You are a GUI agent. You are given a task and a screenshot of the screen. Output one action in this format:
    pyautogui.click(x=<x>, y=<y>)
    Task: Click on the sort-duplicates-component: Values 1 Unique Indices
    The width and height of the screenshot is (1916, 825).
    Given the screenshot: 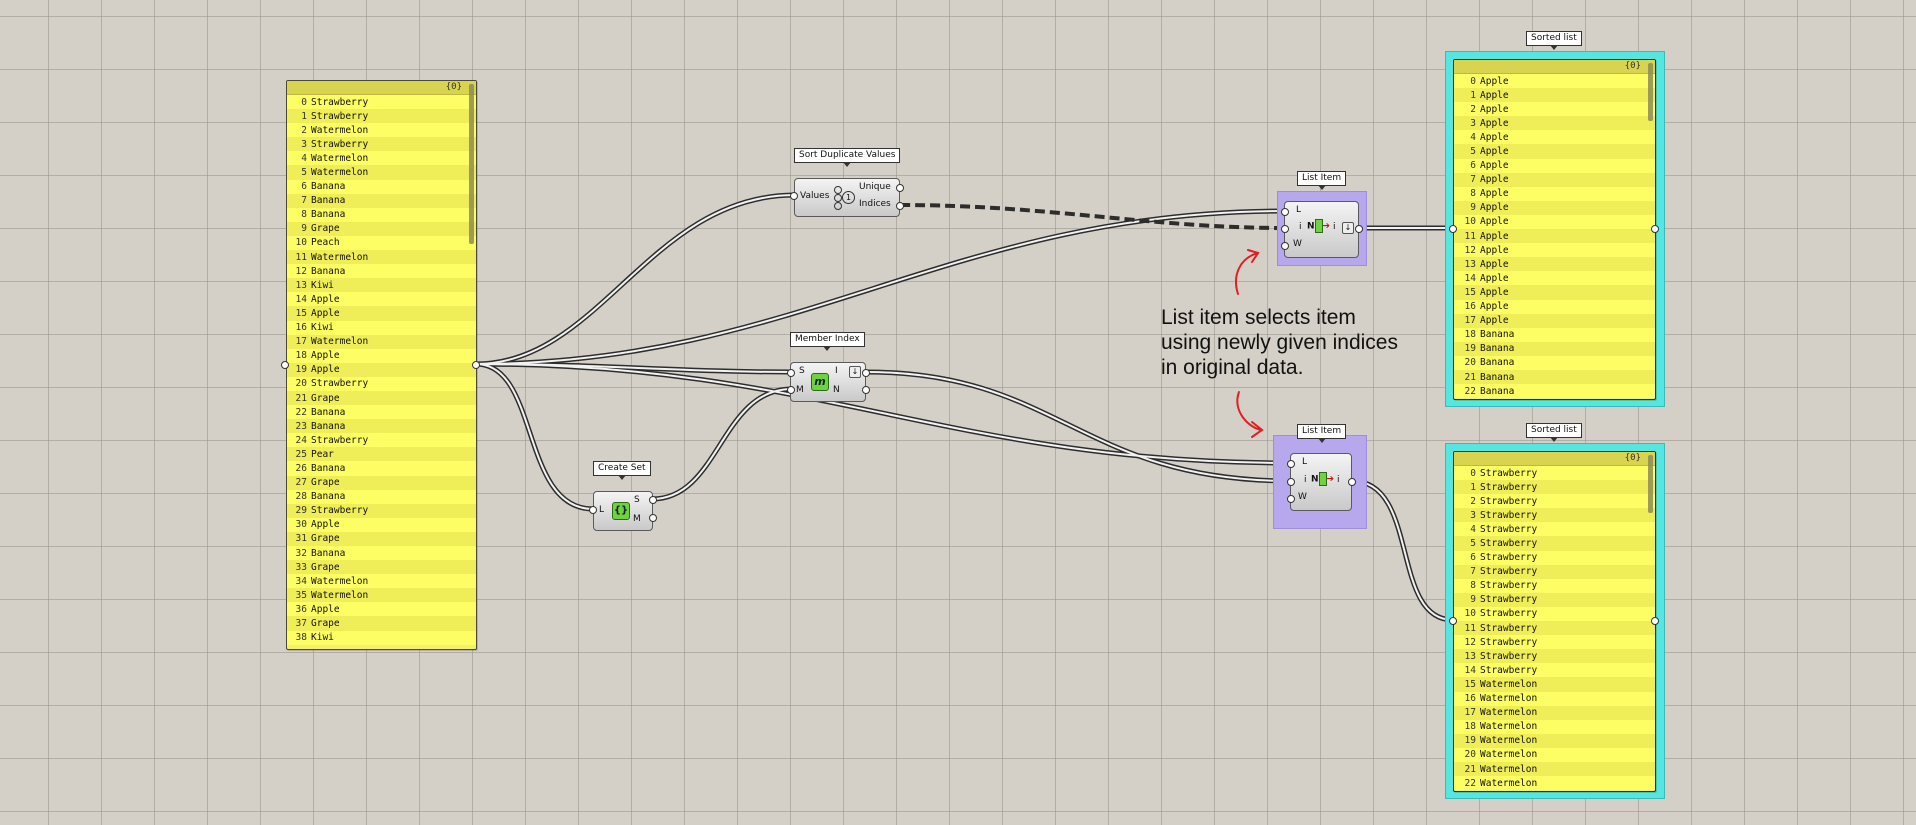 What is the action you would take?
    pyautogui.click(x=847, y=197)
    